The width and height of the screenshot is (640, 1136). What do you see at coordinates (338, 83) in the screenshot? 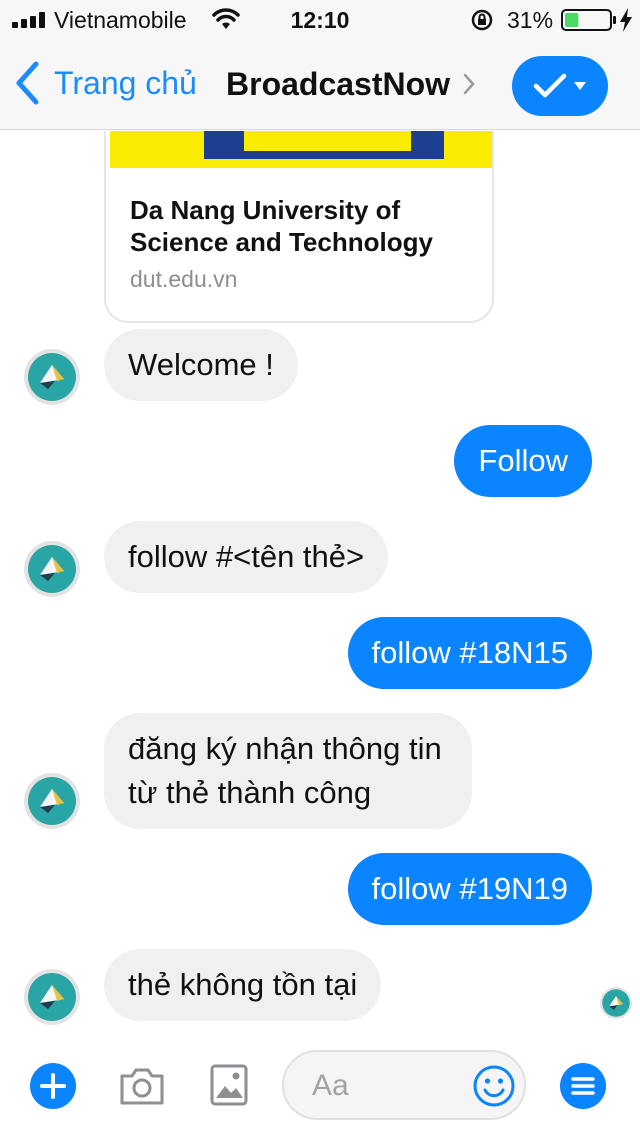
I see `page-title: BroadcastNow` at bounding box center [338, 83].